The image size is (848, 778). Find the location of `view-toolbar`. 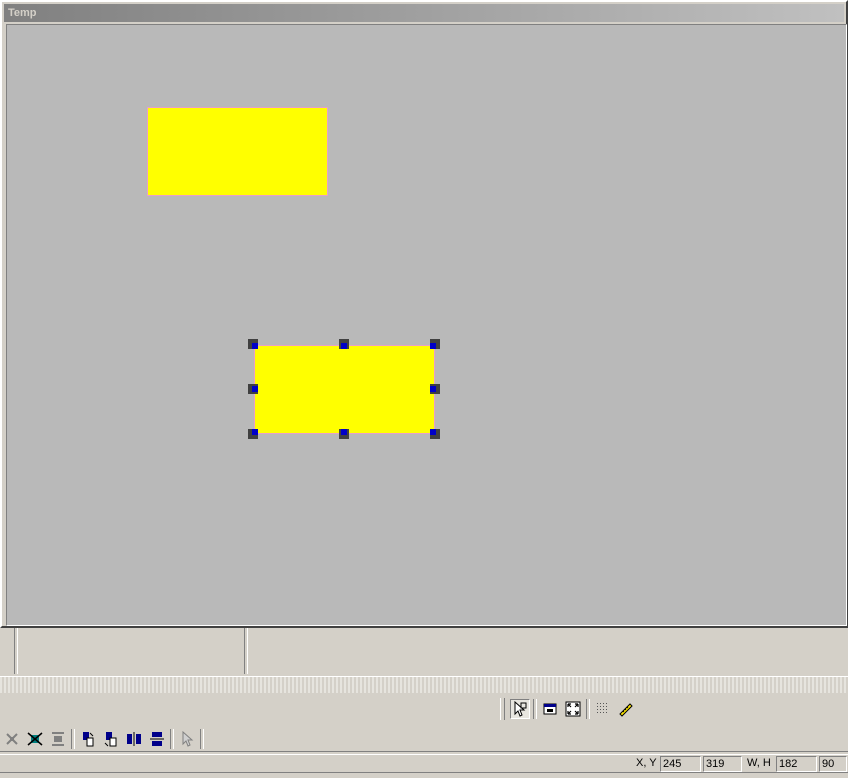

view-toolbar is located at coordinates (568, 709).